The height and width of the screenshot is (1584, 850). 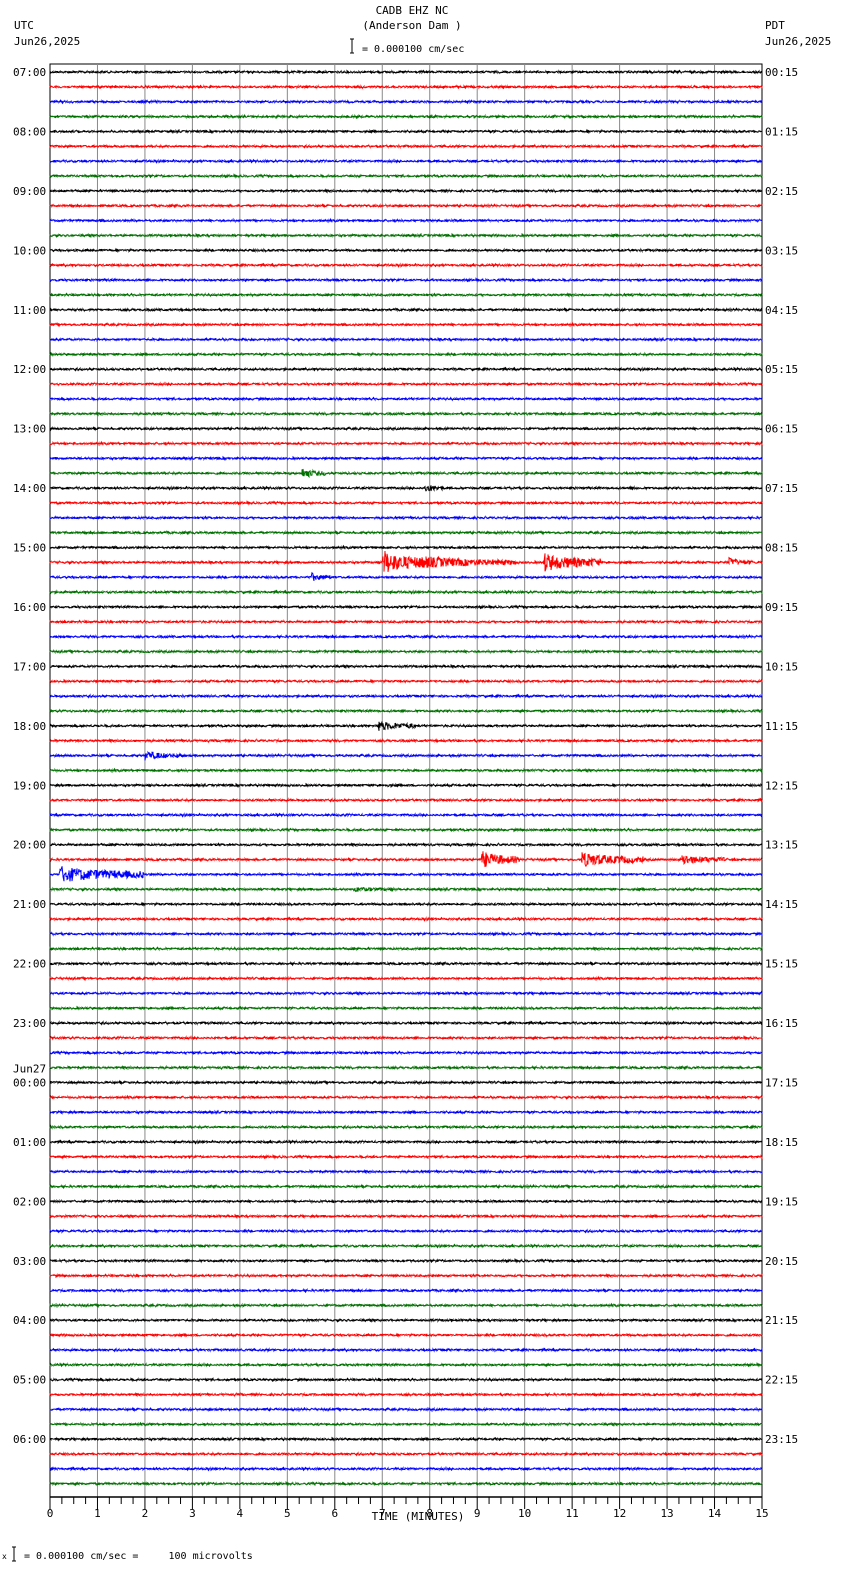 I want to click on pdt-hour-label: 20:15, so click(x=781, y=1261).